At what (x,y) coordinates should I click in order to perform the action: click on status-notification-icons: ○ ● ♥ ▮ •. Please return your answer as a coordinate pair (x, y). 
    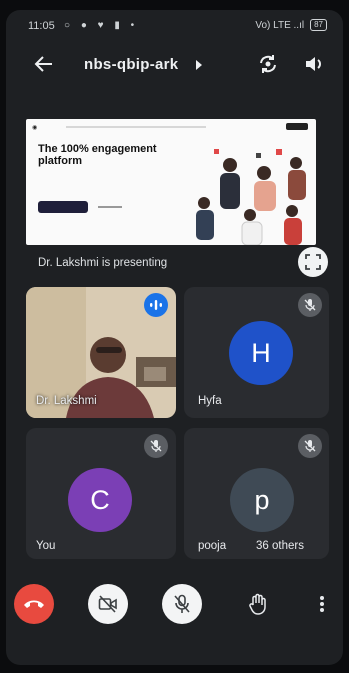
    Looking at the image, I should click on (101, 25).